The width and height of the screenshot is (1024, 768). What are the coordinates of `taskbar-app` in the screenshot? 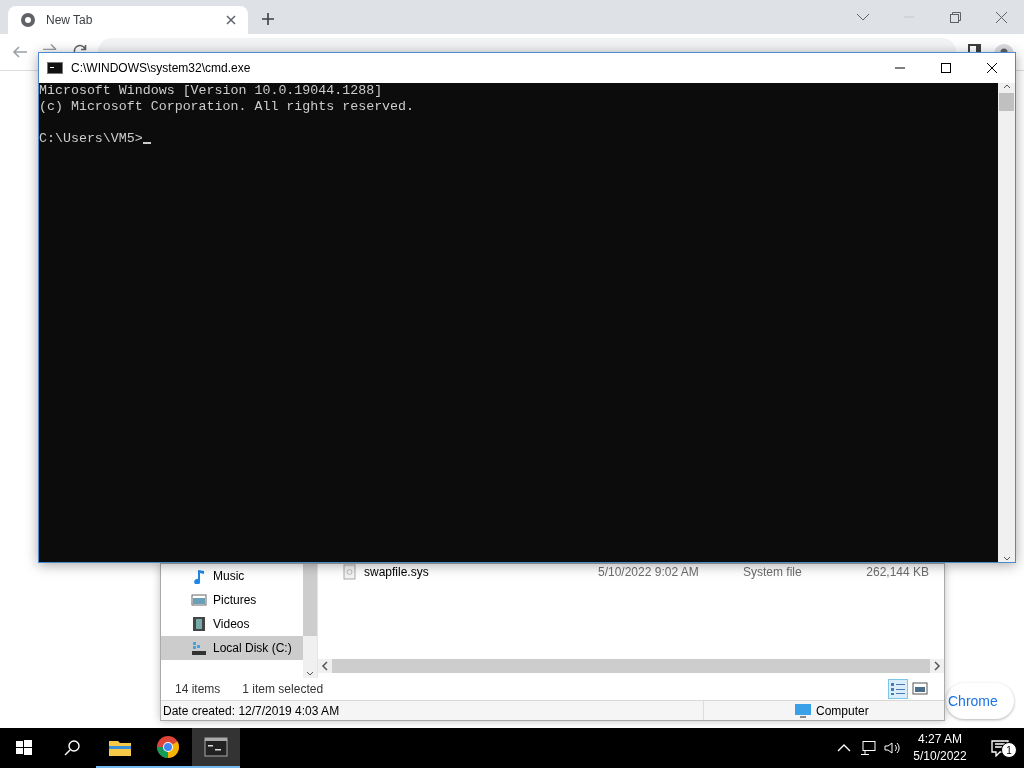 It's located at (216, 748).